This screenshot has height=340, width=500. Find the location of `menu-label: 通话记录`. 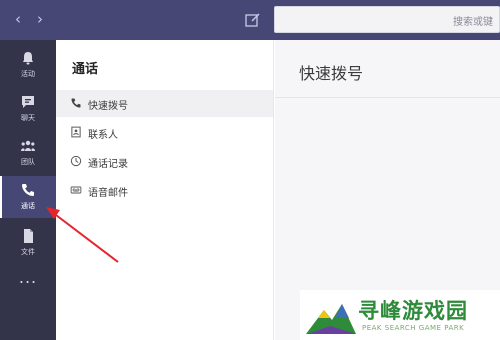

menu-label: 通话记录 is located at coordinates (108, 164).